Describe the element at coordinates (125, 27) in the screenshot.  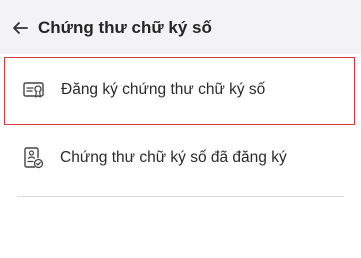
I see `page-title: Chứng thư chữ ký số` at that location.